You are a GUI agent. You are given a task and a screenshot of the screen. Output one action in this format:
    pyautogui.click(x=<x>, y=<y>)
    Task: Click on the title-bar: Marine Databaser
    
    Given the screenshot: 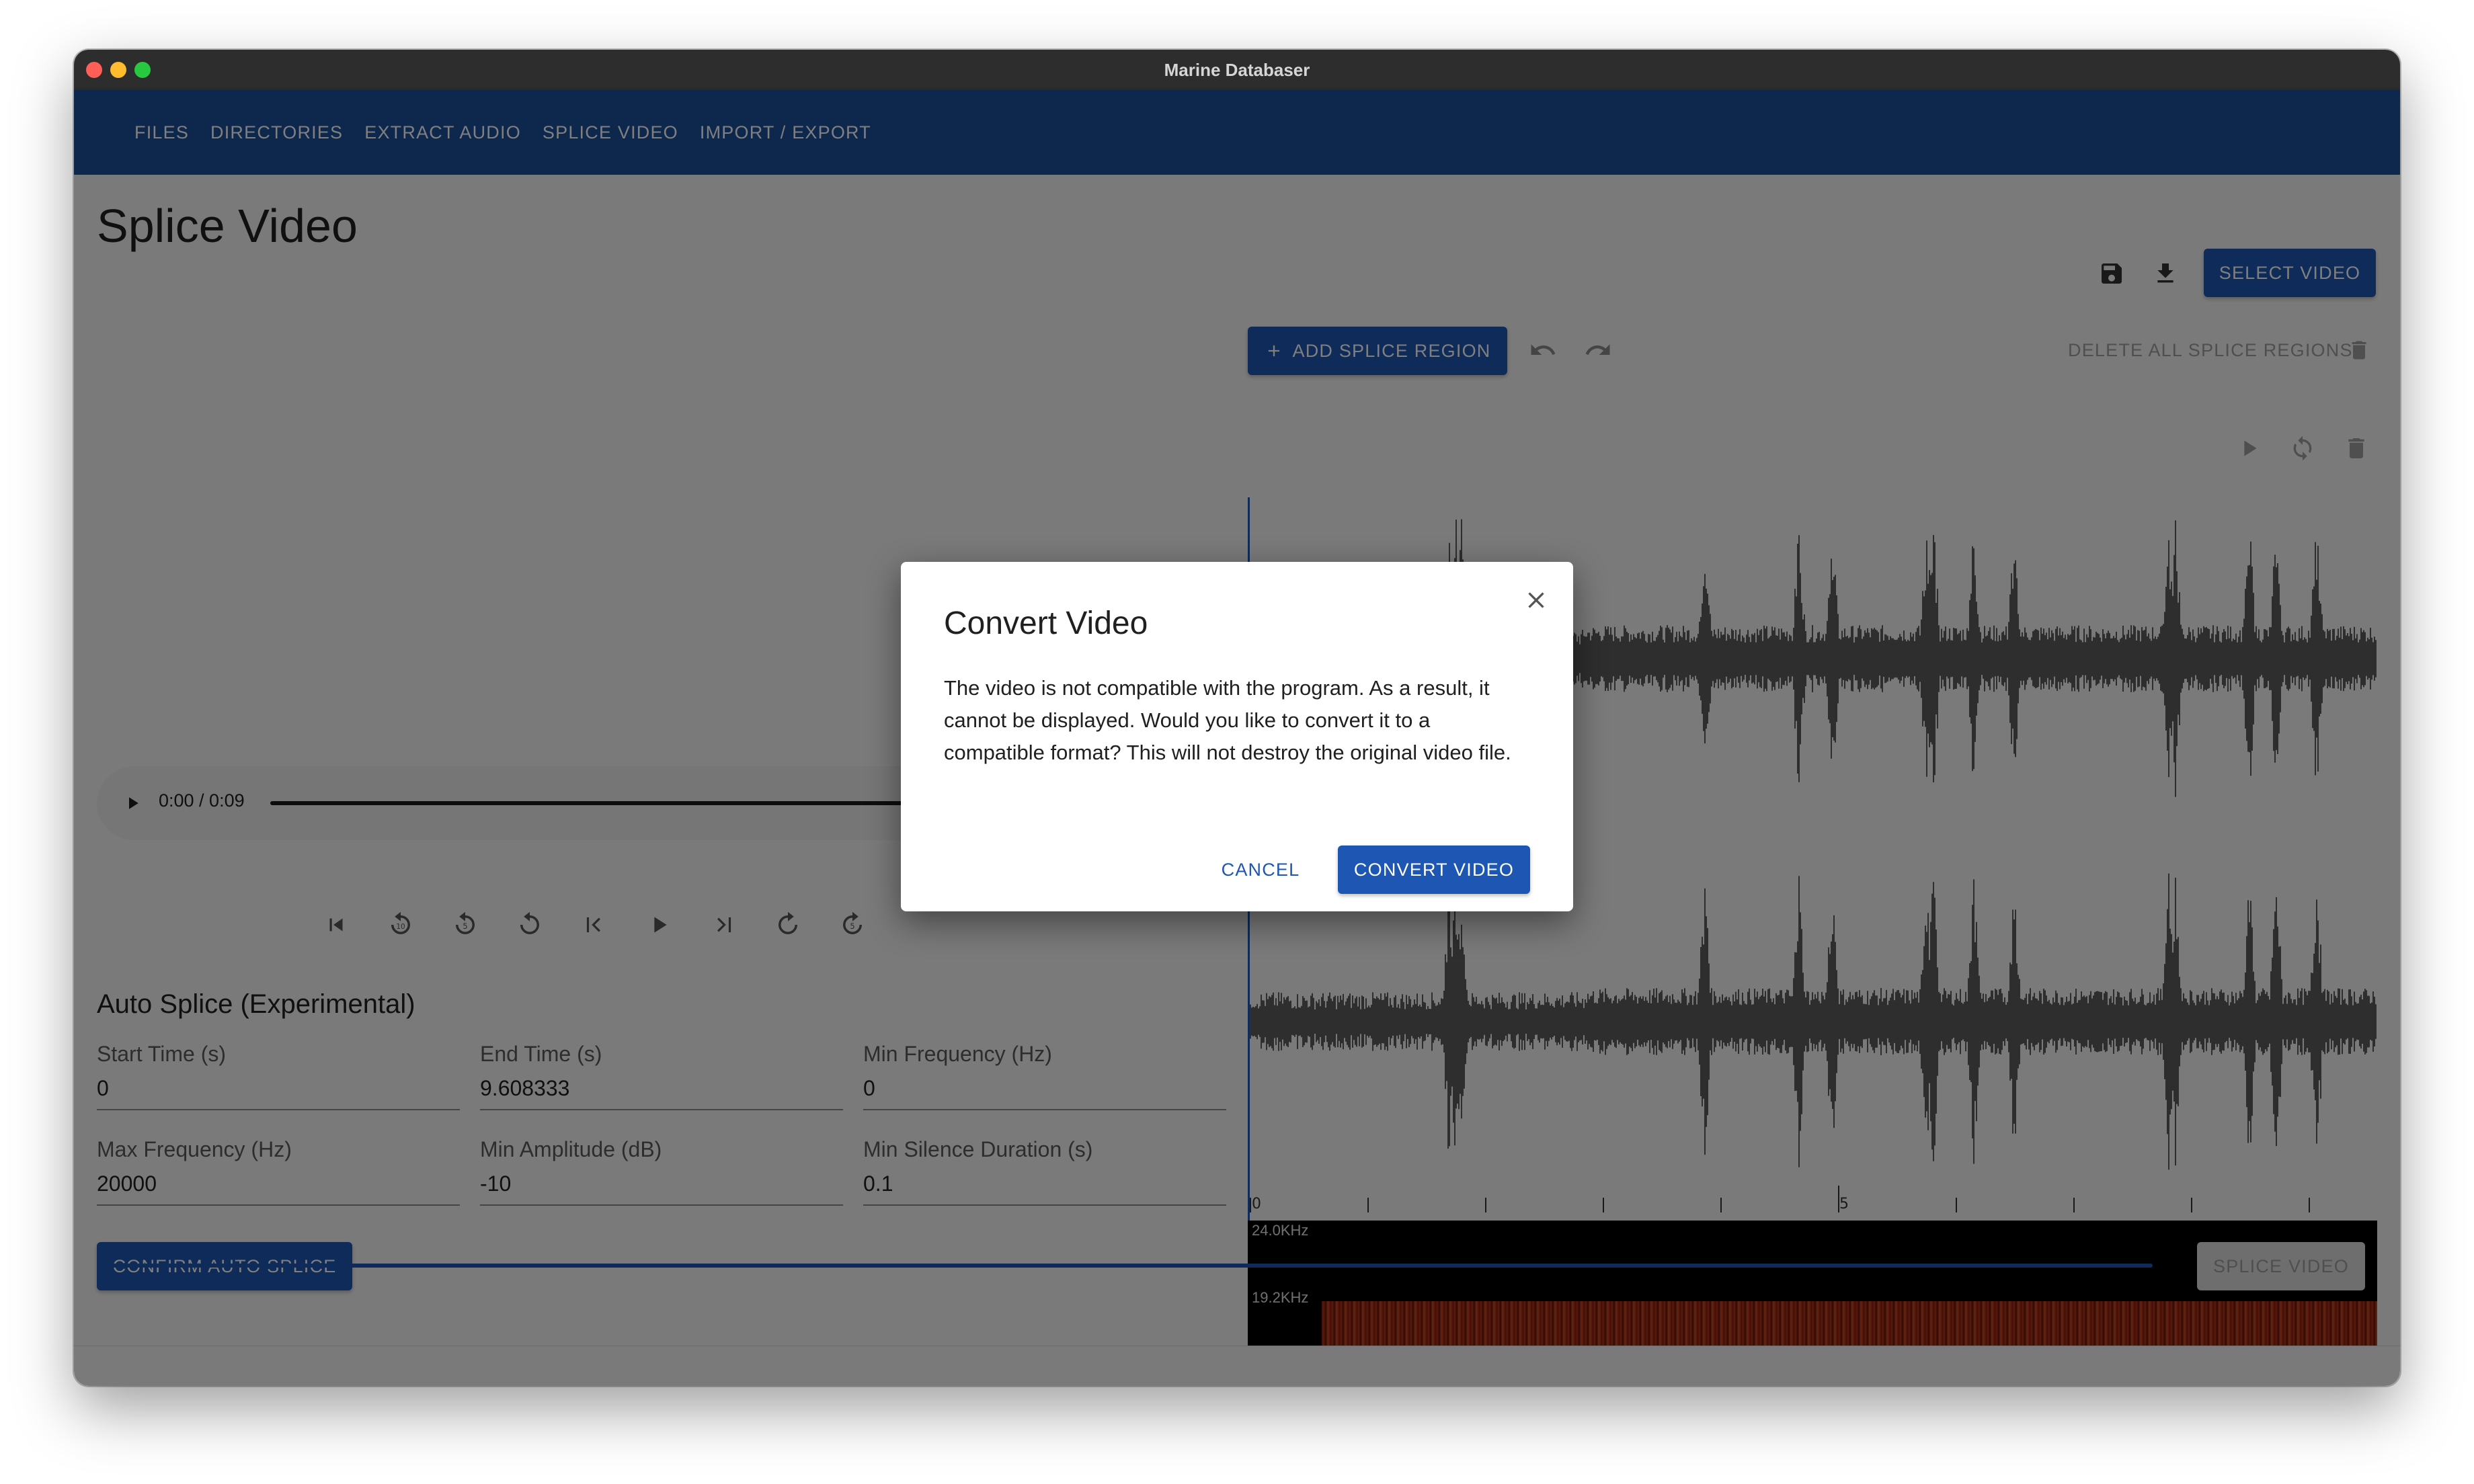 What is the action you would take?
    pyautogui.click(x=1237, y=70)
    